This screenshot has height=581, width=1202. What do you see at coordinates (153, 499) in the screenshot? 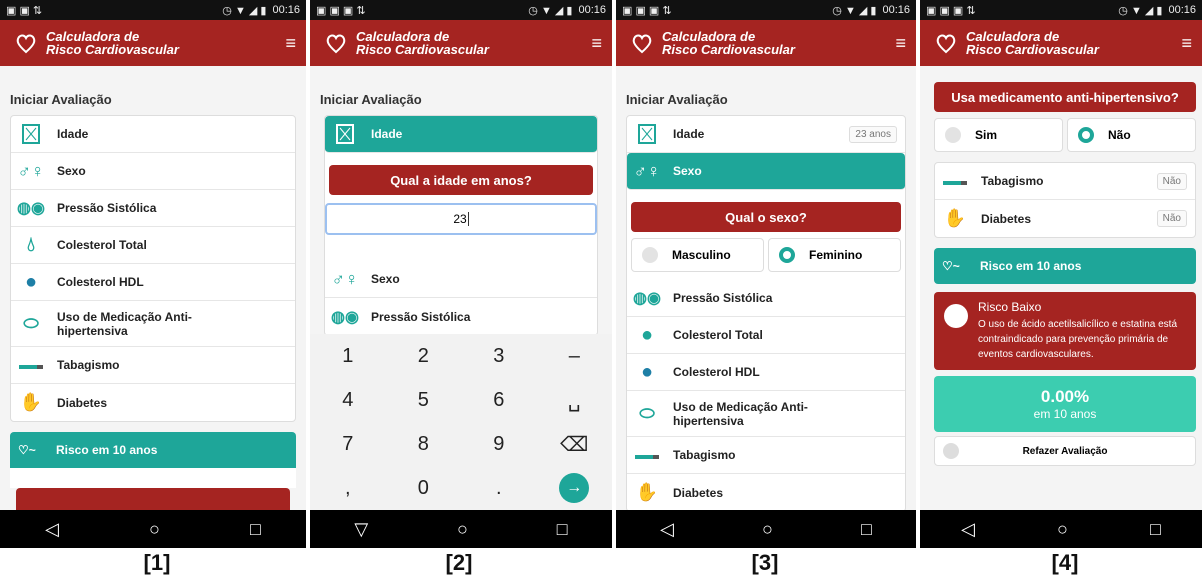
I see `result-button` at bounding box center [153, 499].